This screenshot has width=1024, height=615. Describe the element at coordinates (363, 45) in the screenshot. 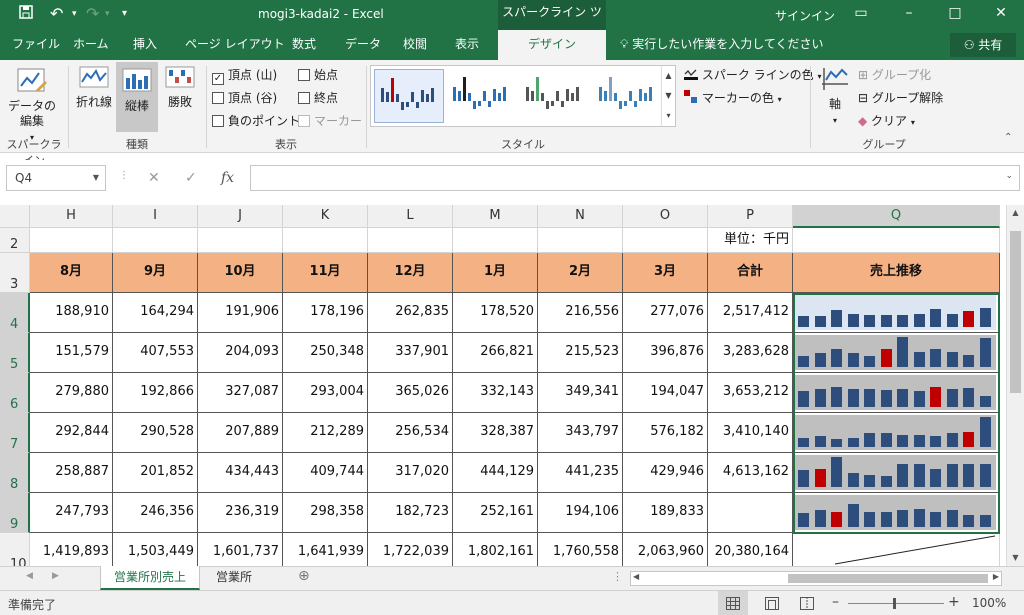

I see `tab-data: データ` at that location.